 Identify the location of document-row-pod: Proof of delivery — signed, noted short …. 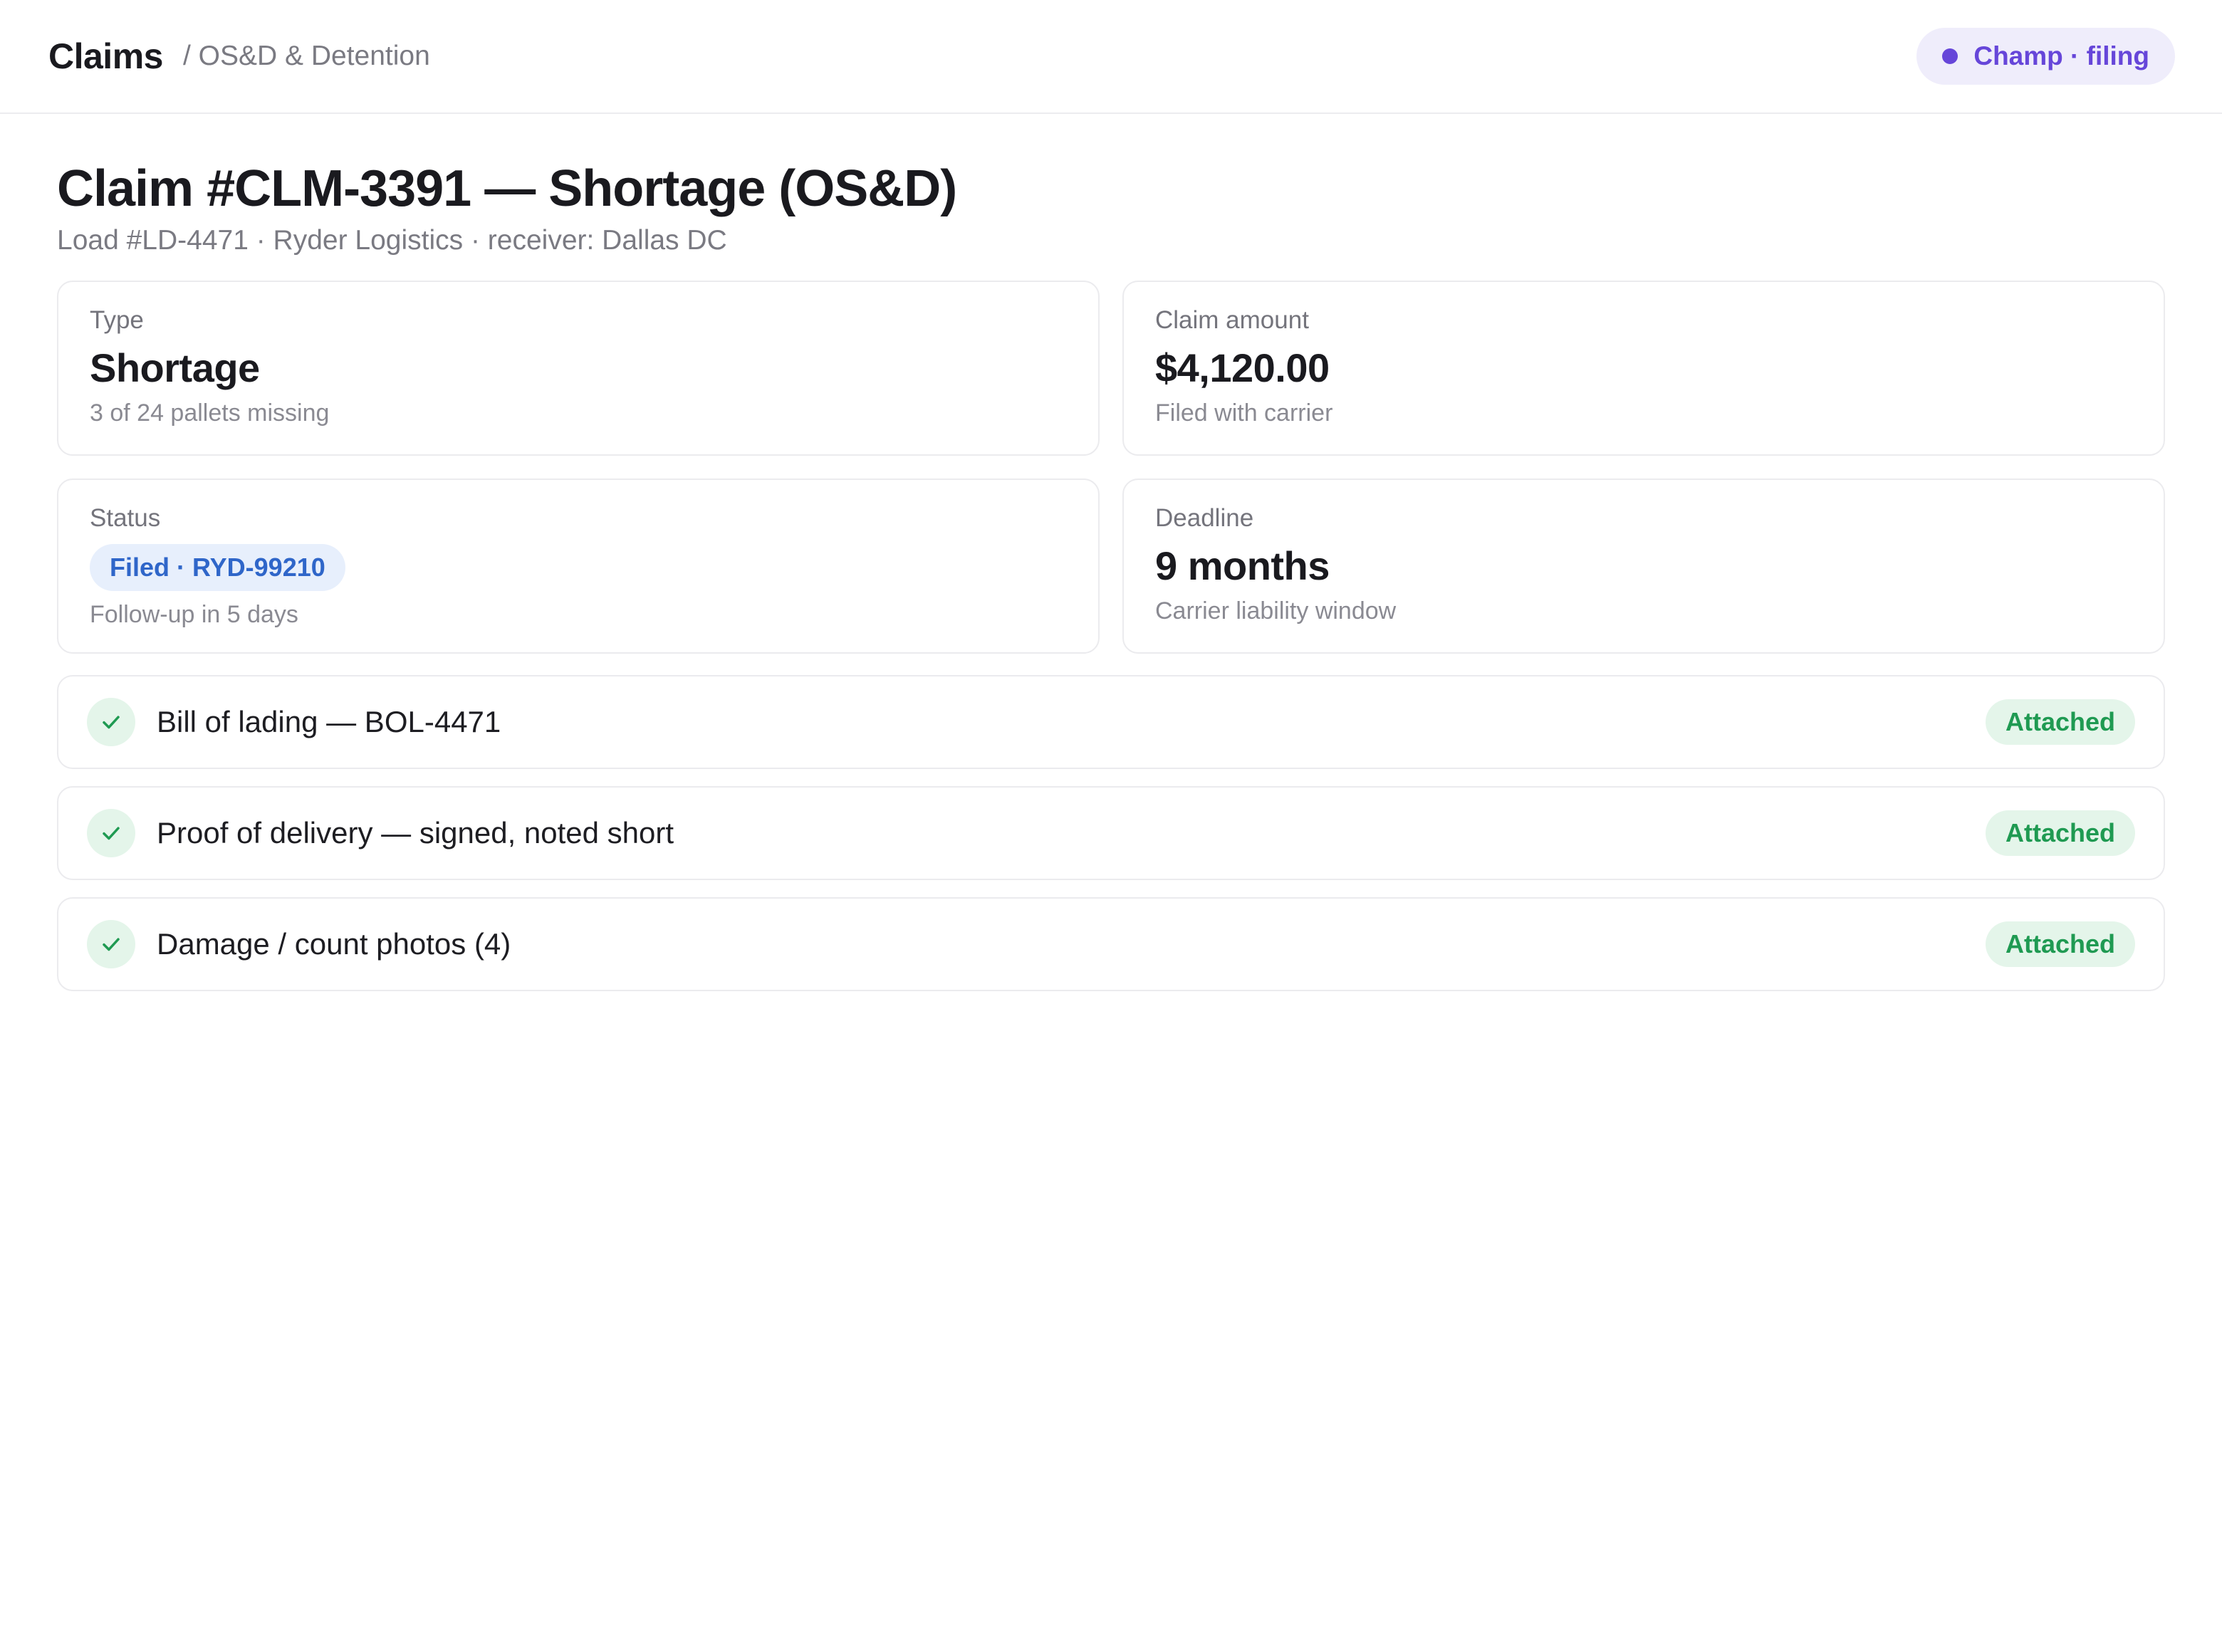
(1111, 834).